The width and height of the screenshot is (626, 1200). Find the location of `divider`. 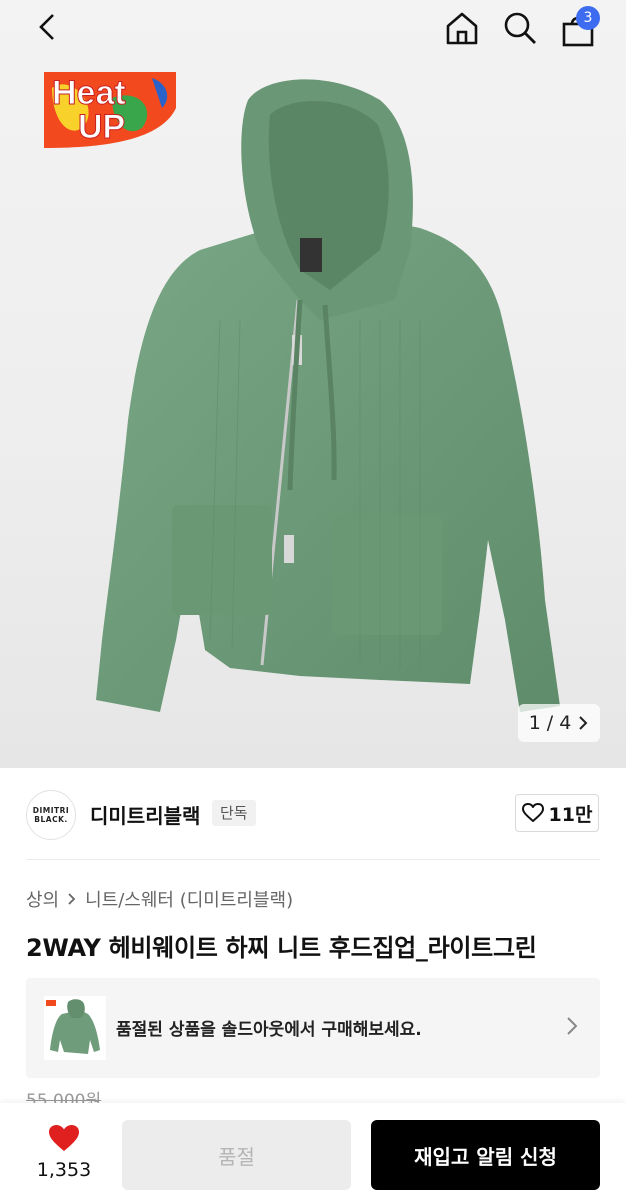

divider is located at coordinates (313, 859).